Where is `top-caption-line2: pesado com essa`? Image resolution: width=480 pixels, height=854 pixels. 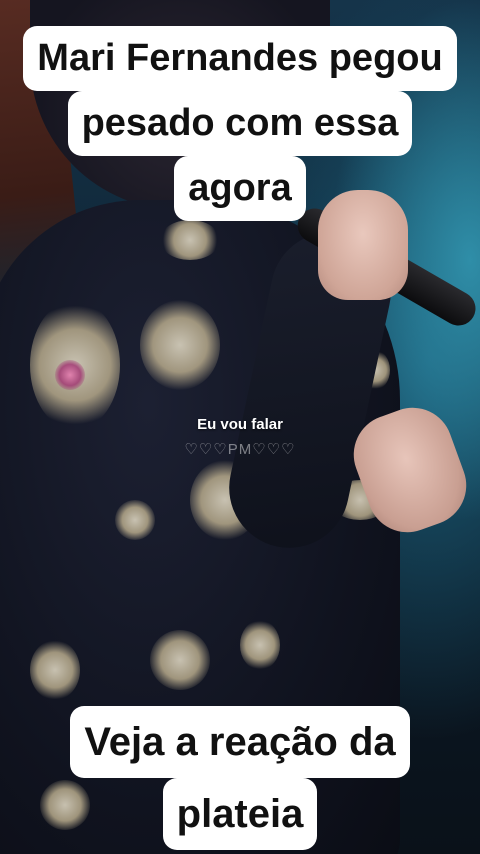 top-caption-line2: pesado com essa is located at coordinates (240, 123).